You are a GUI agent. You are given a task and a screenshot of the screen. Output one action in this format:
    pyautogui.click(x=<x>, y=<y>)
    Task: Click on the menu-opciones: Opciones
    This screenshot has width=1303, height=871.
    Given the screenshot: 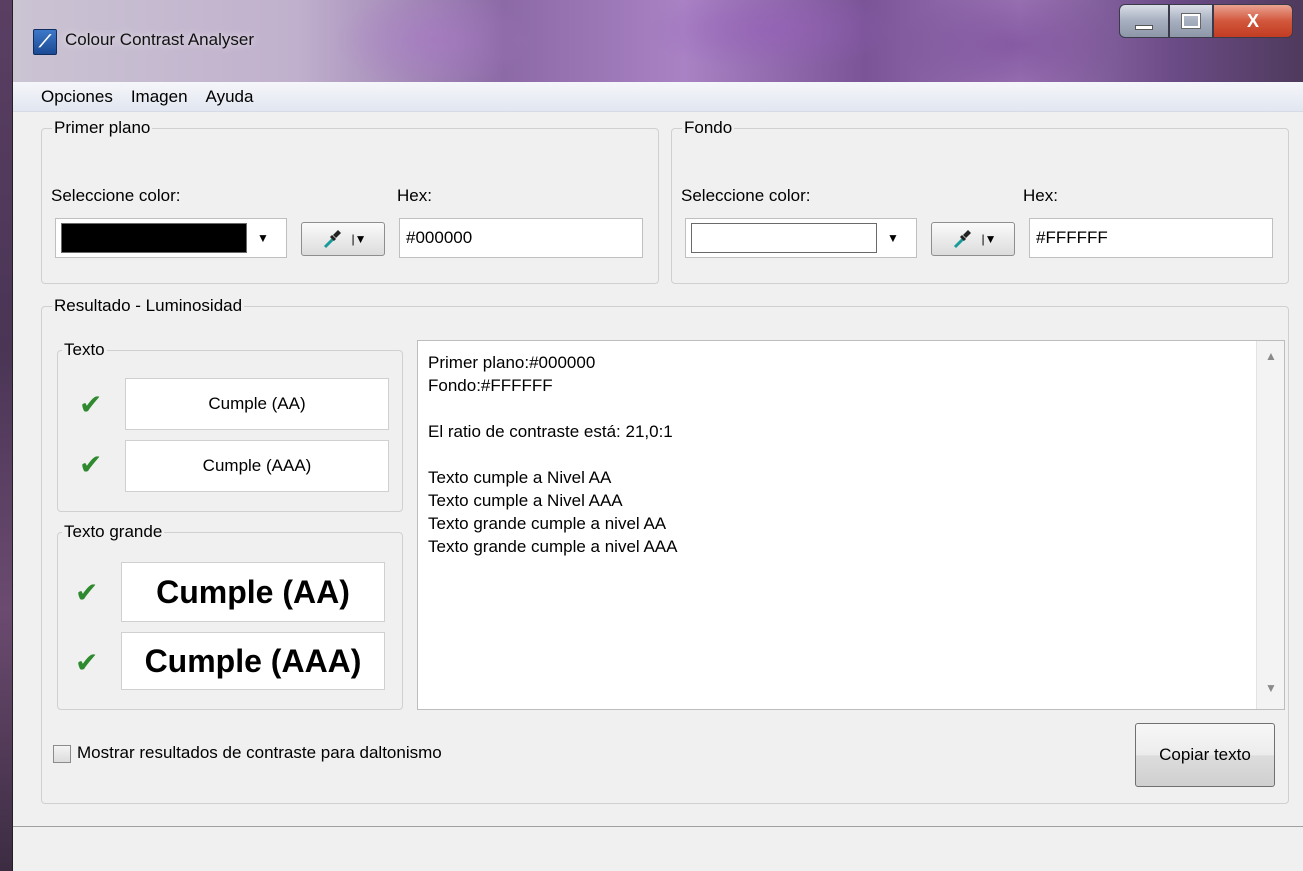 What is the action you would take?
    pyautogui.click(x=77, y=97)
    